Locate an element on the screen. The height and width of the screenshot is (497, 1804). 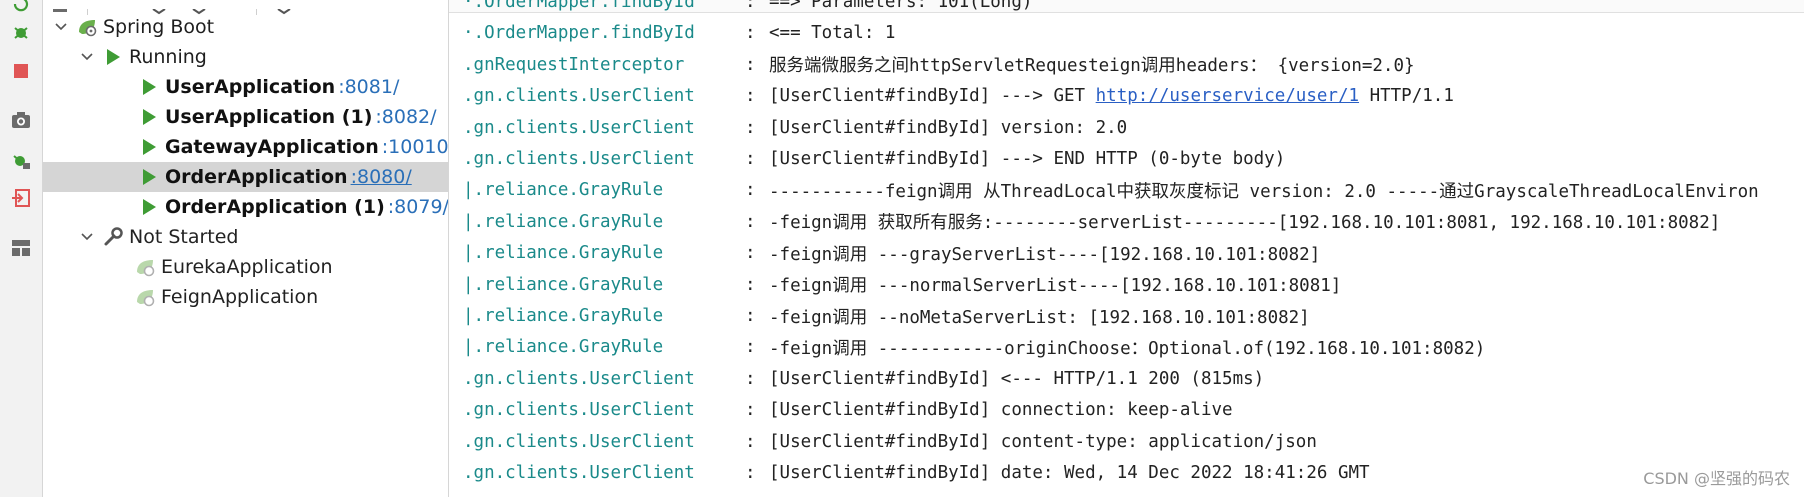
tree-node-app-eureka: EurekaApplication is located at coordinates (245, 267).